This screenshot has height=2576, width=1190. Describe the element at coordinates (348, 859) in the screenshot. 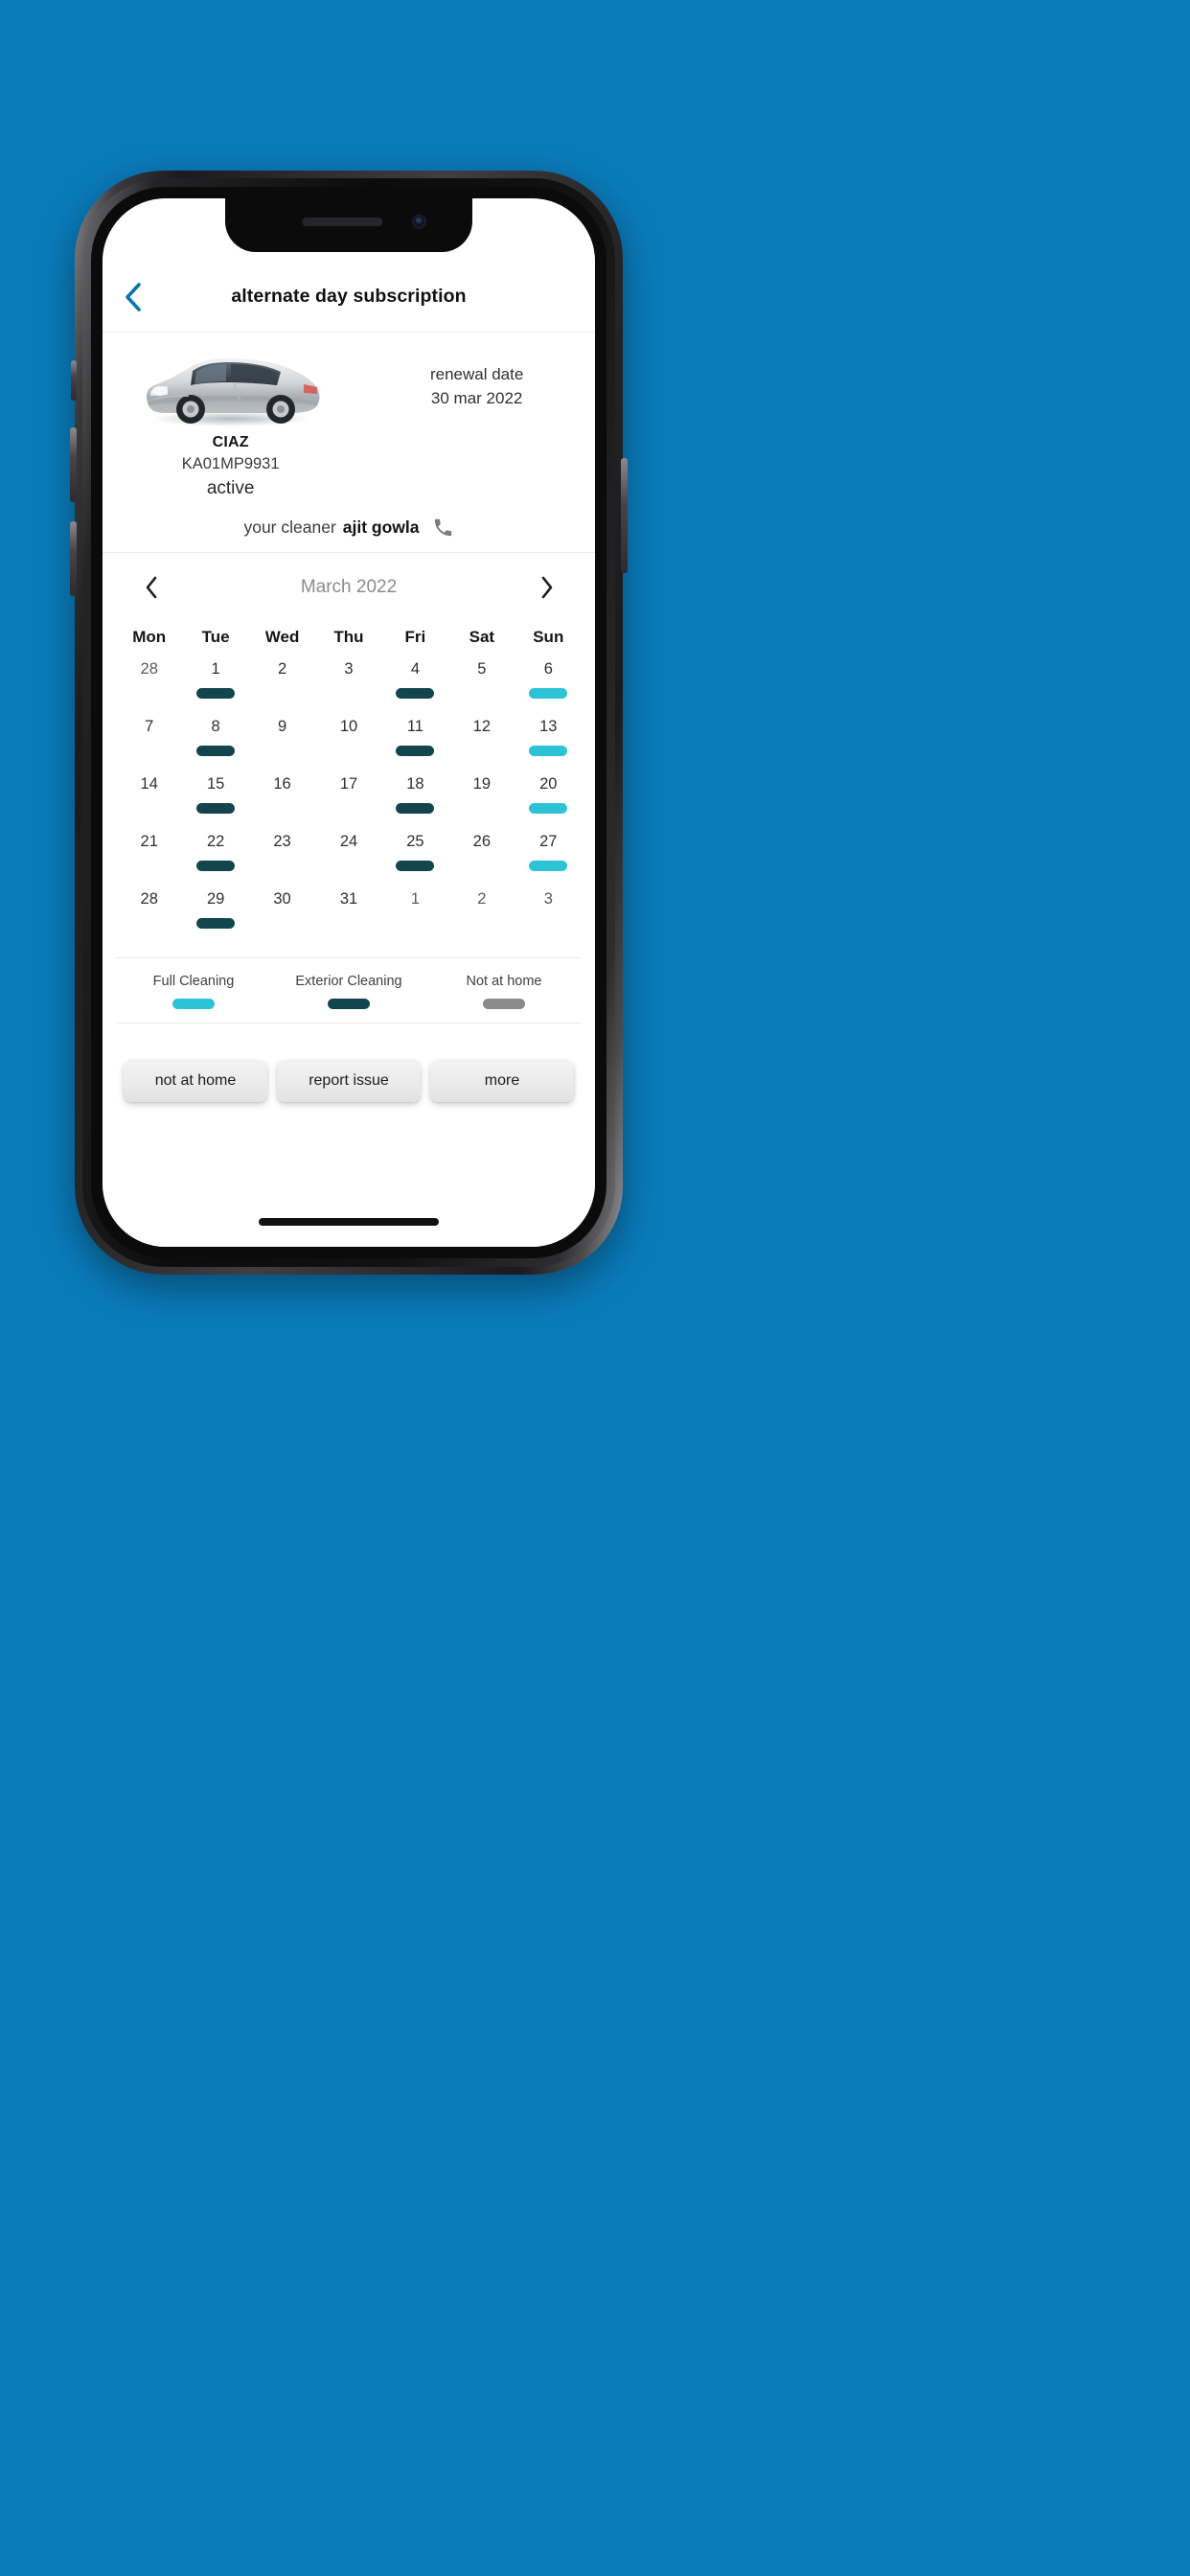

I see `calendar-day-cell: 24` at that location.